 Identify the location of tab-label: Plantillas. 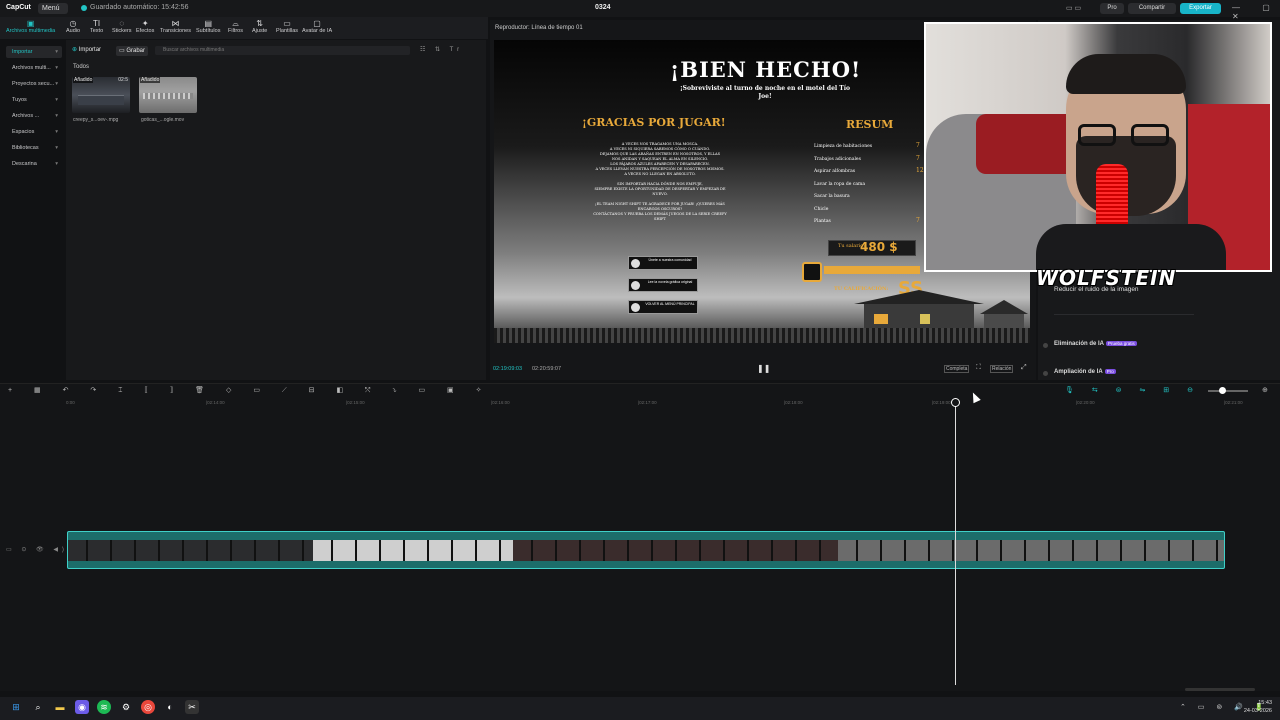
(287, 31).